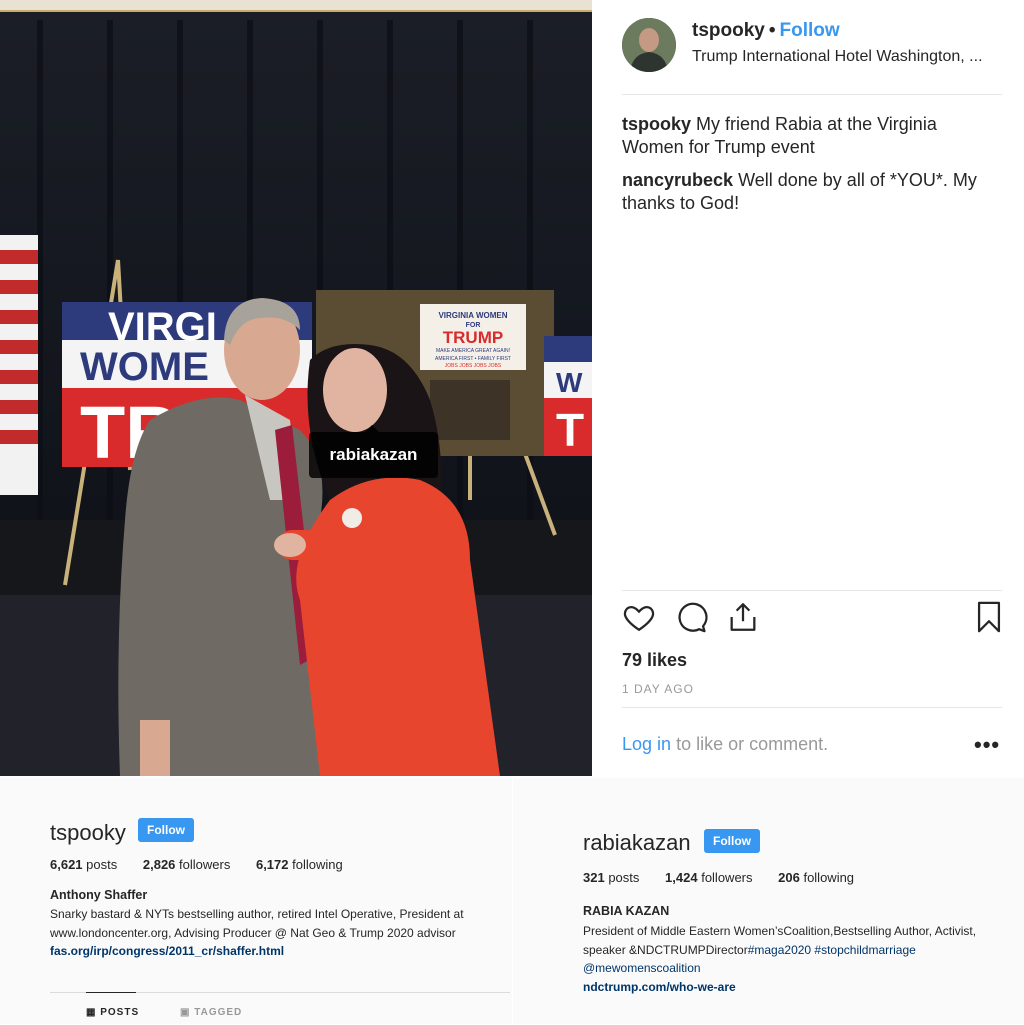 The image size is (1024, 1025). I want to click on bookmark-icon, so click(989, 617).